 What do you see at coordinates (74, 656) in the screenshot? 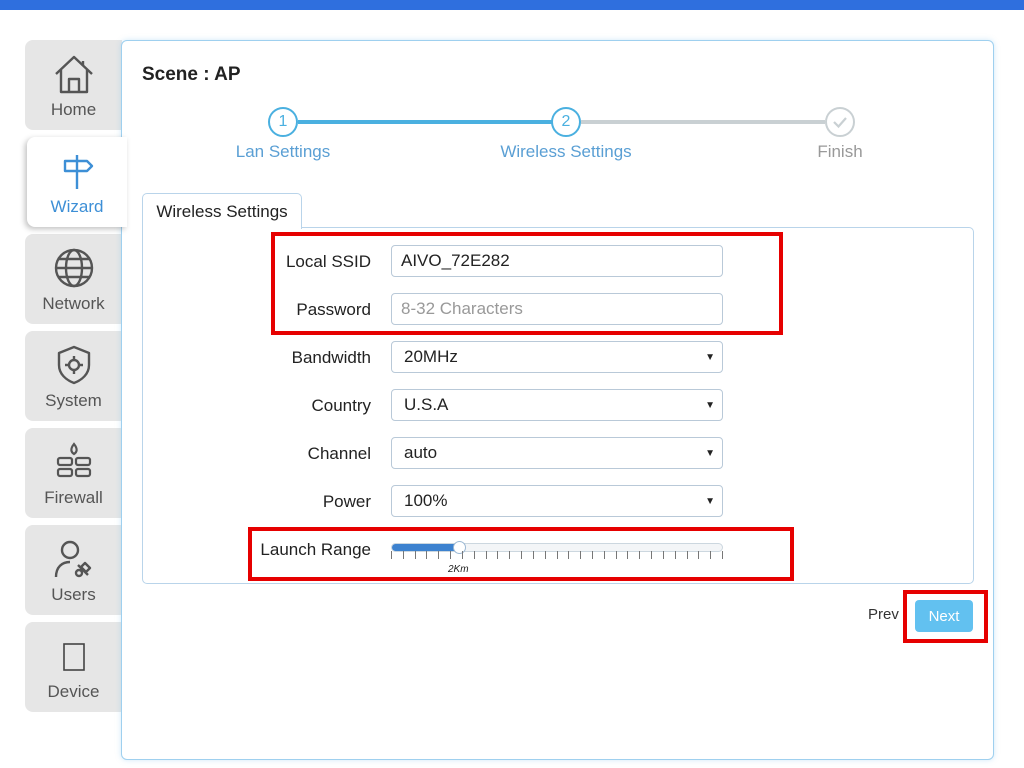
I see `device-icon` at bounding box center [74, 656].